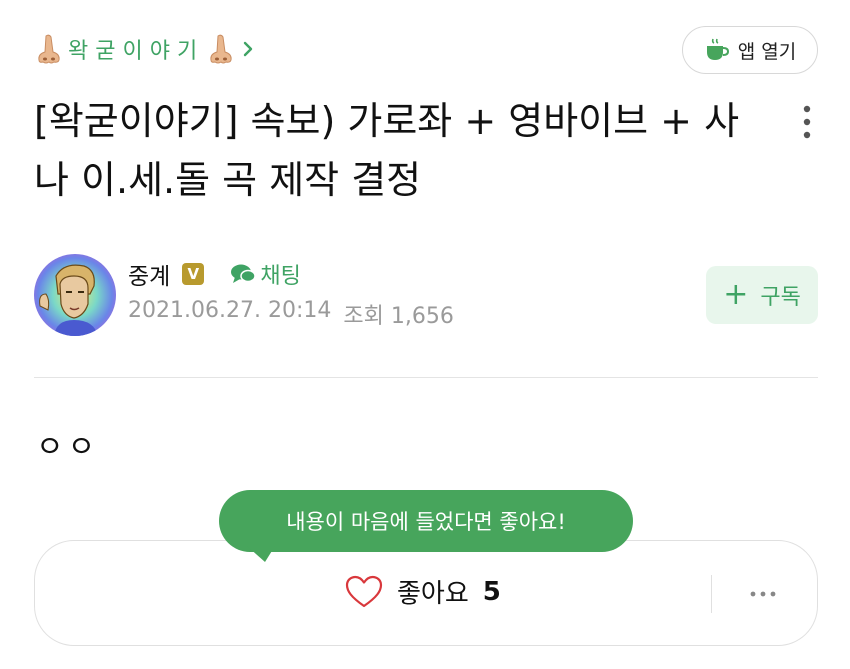 The height and width of the screenshot is (669, 850). Describe the element at coordinates (433, 594) in the screenshot. I see `like-label: 좋아요` at that location.